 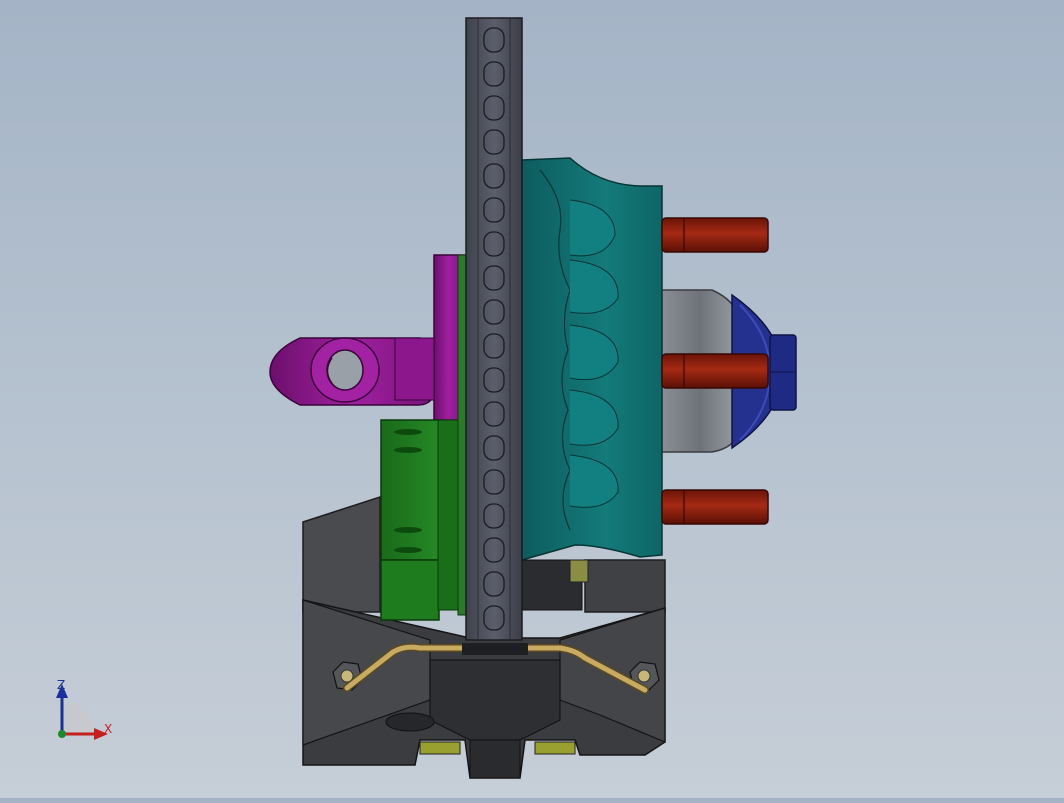 I want to click on brake-caliper, so click(x=592, y=384).